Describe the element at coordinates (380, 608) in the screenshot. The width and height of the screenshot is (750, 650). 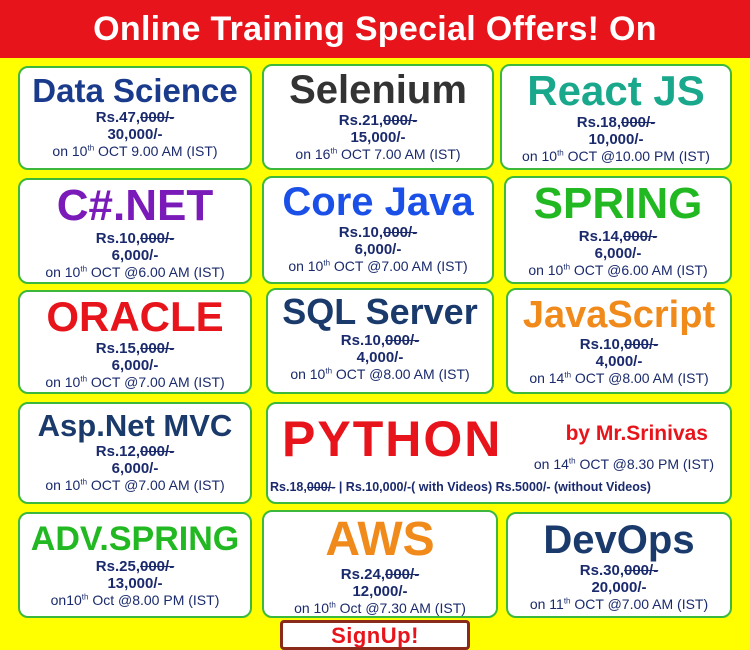
I see `schedule: on 10th Oct @7.30 AM (IST)` at that location.